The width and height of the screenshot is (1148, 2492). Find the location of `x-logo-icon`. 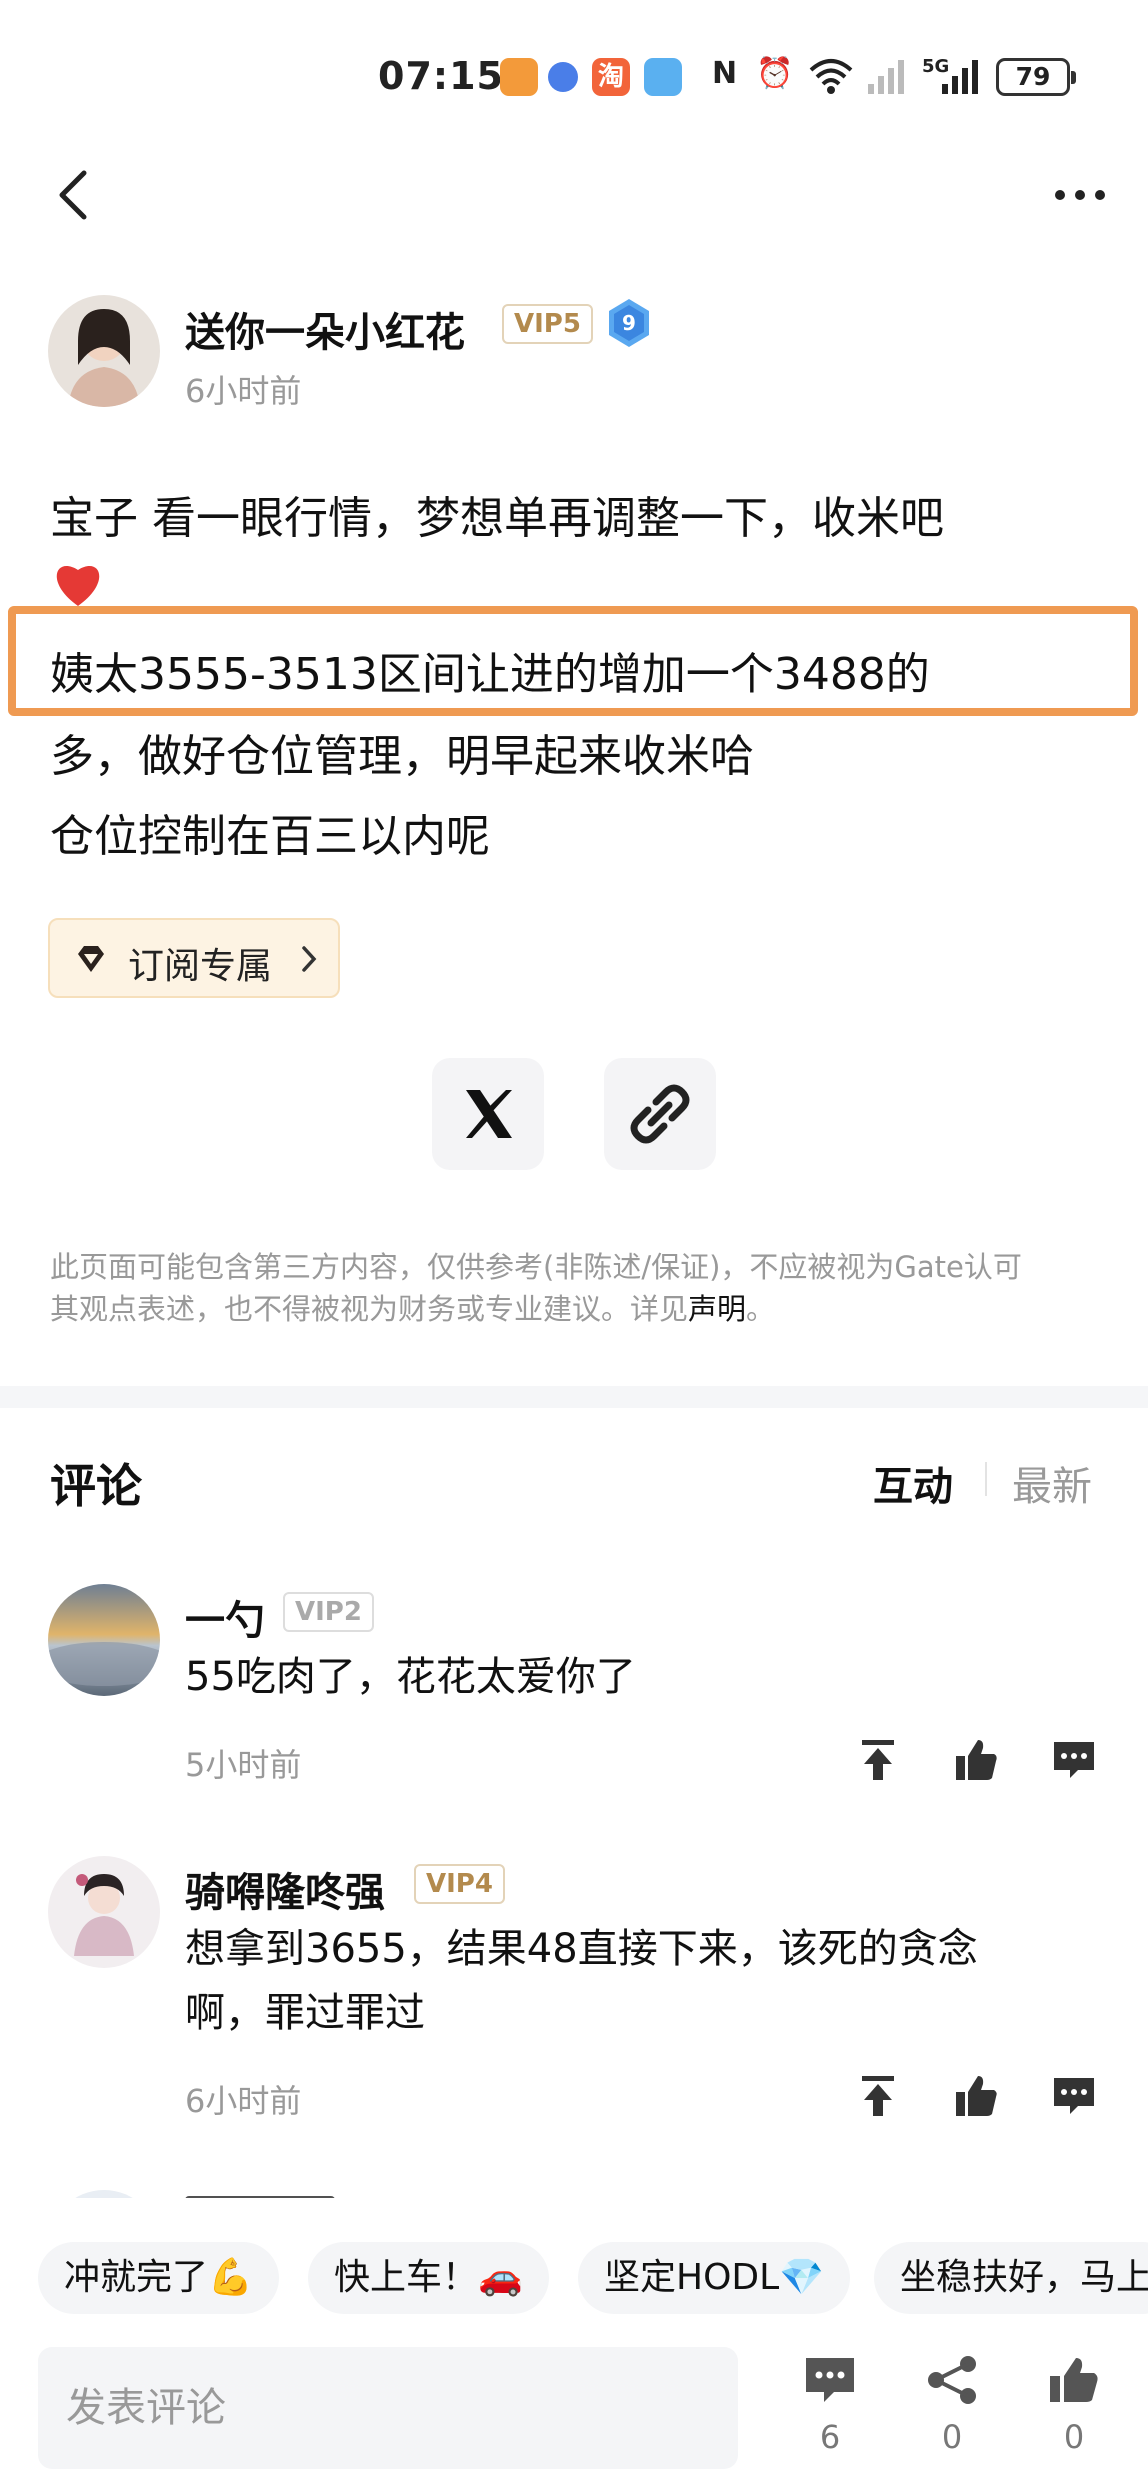

x-logo-icon is located at coordinates (489, 1114).